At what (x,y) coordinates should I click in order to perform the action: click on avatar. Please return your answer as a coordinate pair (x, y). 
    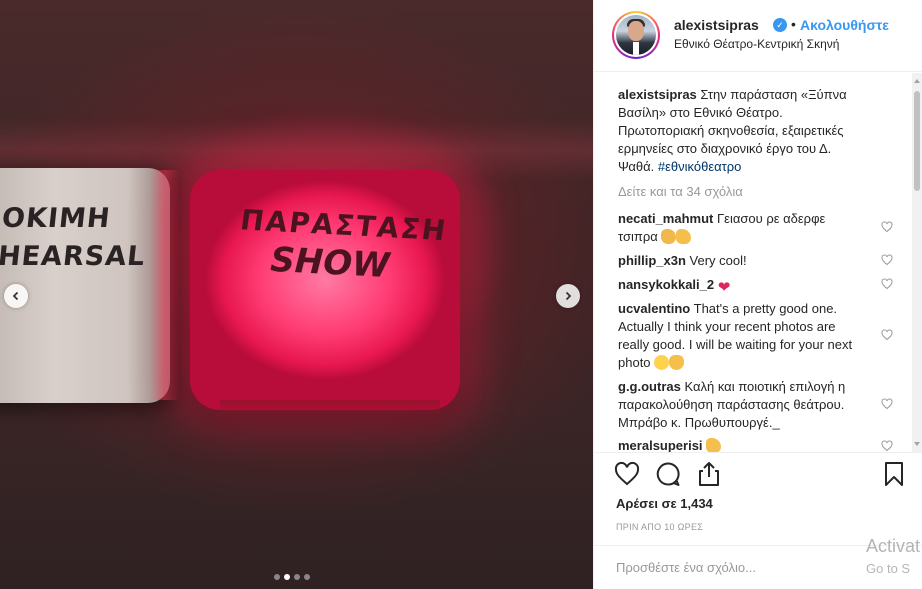
    Looking at the image, I should click on (636, 35).